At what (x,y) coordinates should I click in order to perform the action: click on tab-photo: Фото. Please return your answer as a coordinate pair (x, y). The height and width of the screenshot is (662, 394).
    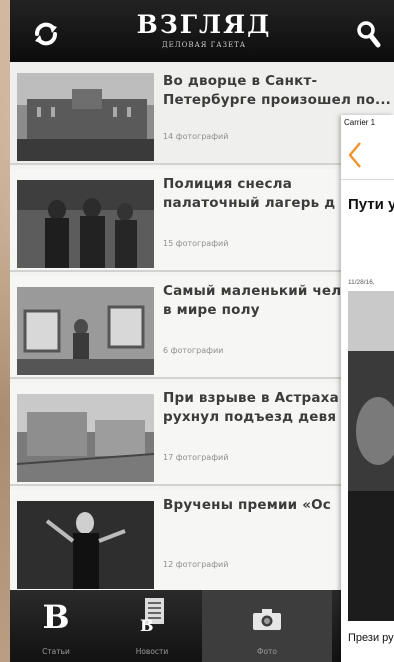
    Looking at the image, I should click on (267, 626).